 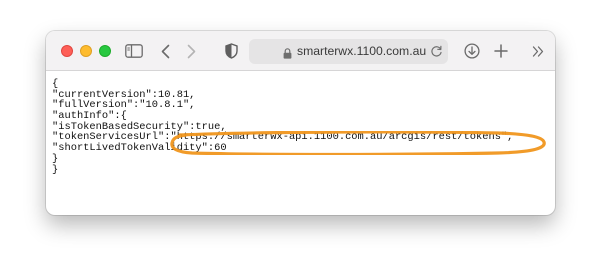 What do you see at coordinates (361, 51) in the screenshot?
I see `address-bar-url: smarterwx.1100.com.au` at bounding box center [361, 51].